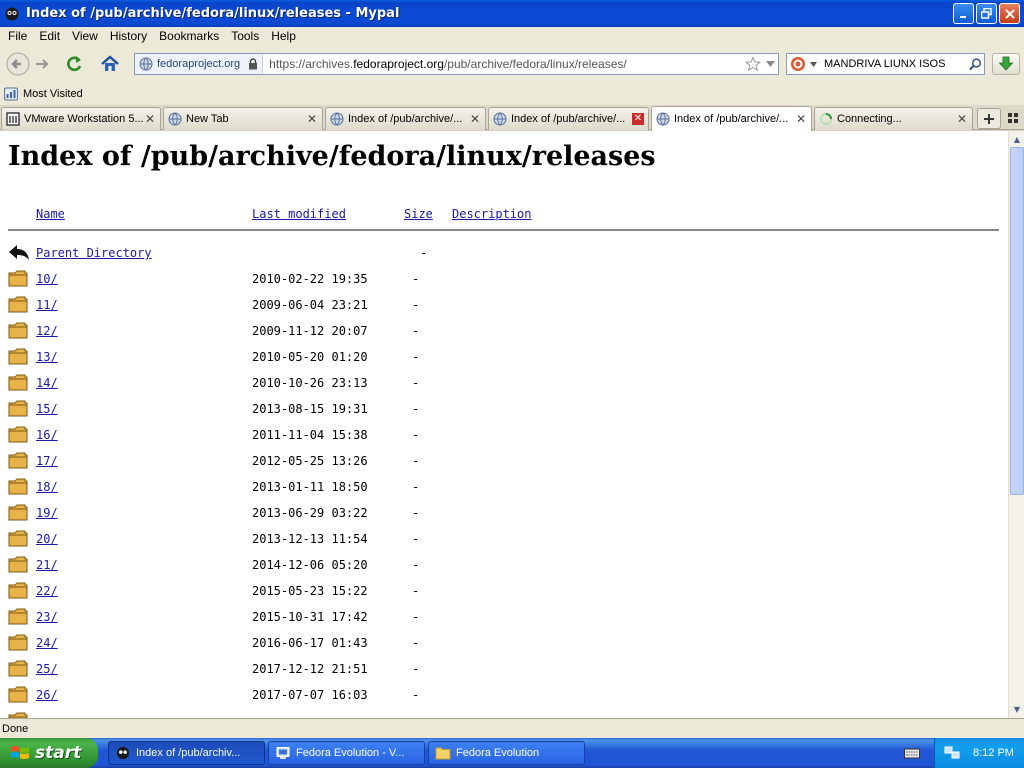 Image resolution: width=1024 pixels, height=768 pixels. What do you see at coordinates (893, 118) in the screenshot?
I see `tab-connecting: Connecting... ✕` at bounding box center [893, 118].